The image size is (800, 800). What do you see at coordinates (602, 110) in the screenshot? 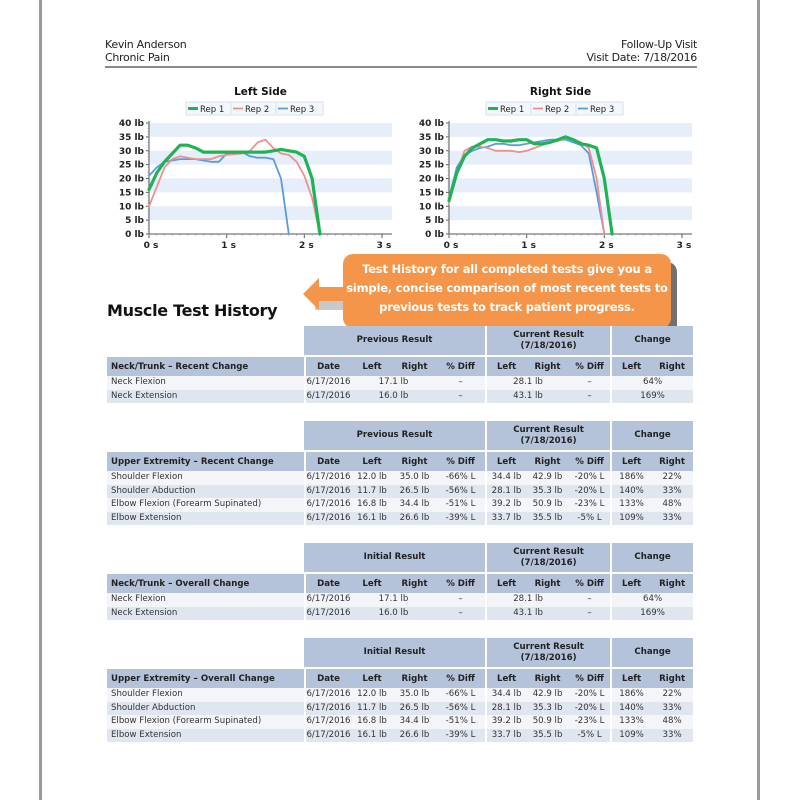
I see `legend-label: Rep 3` at bounding box center [602, 110].